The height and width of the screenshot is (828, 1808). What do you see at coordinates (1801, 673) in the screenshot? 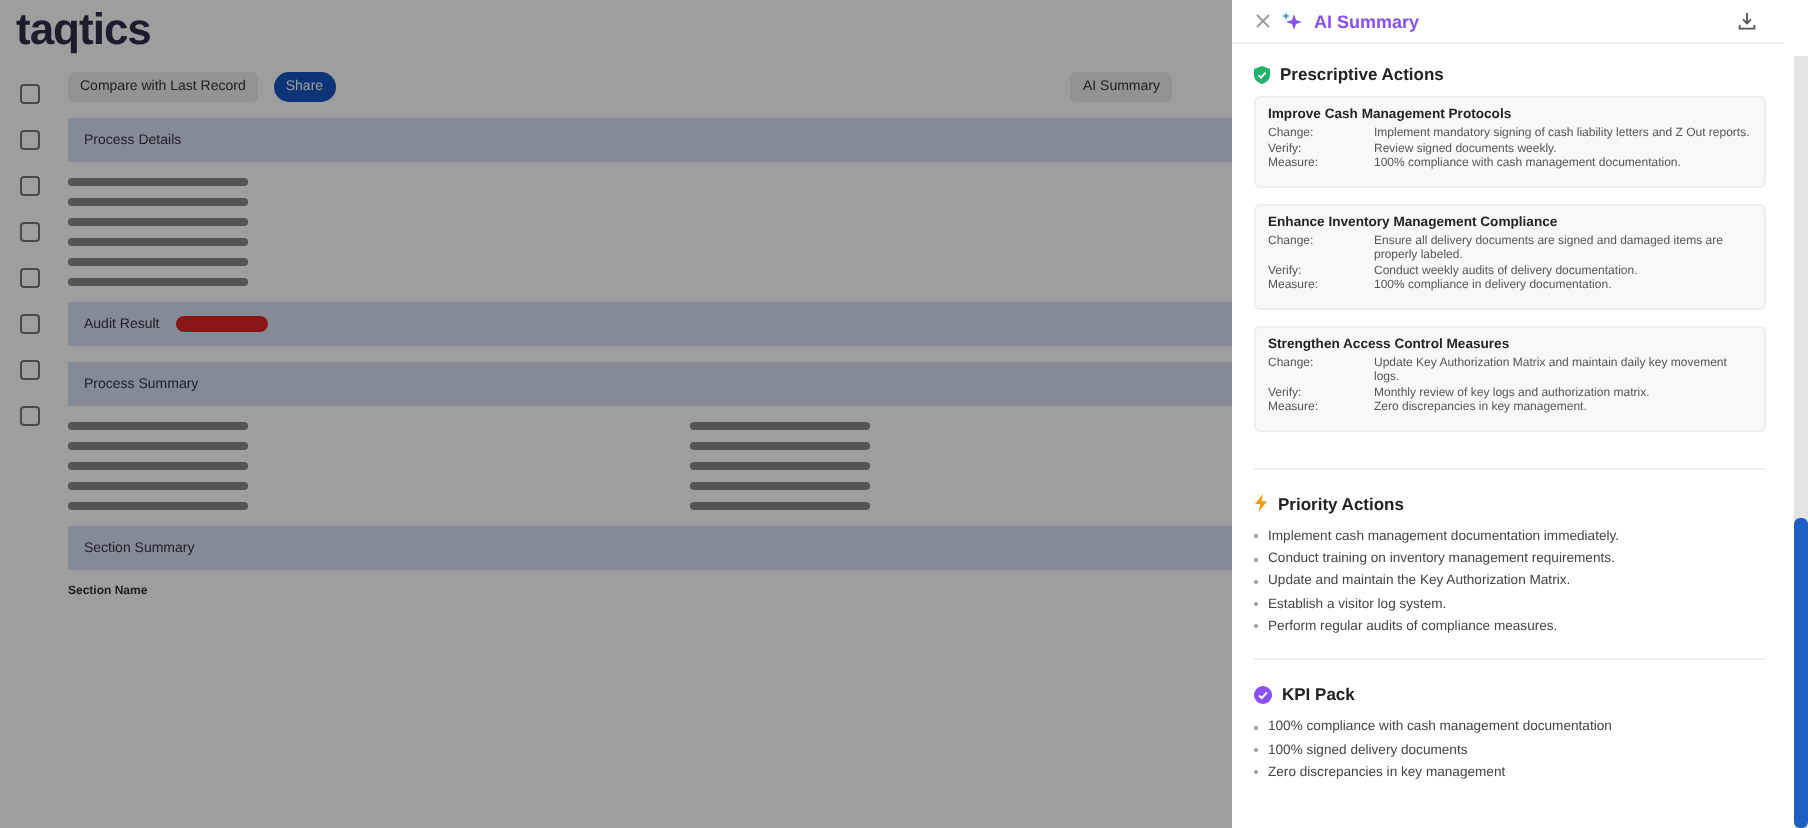
I see `scroll-thumb` at bounding box center [1801, 673].